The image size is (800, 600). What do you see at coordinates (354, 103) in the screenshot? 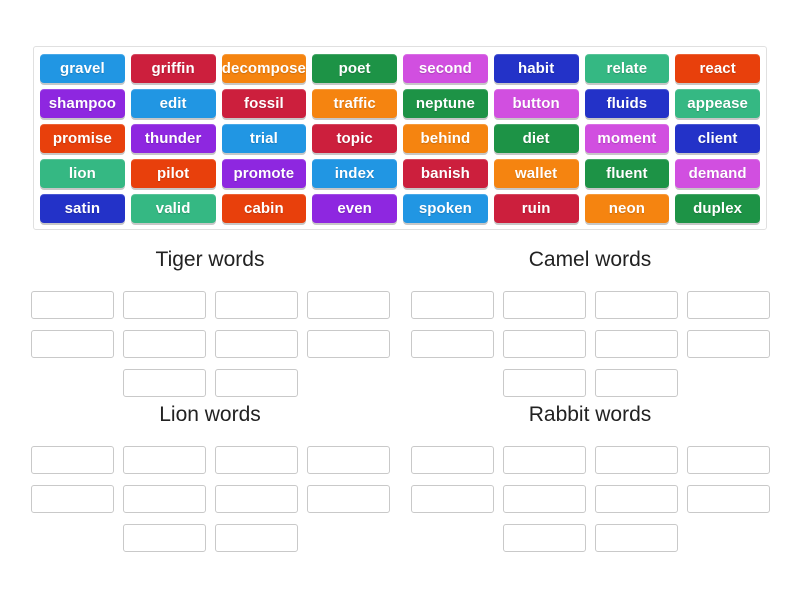
I see `word-tile: traffic` at bounding box center [354, 103].